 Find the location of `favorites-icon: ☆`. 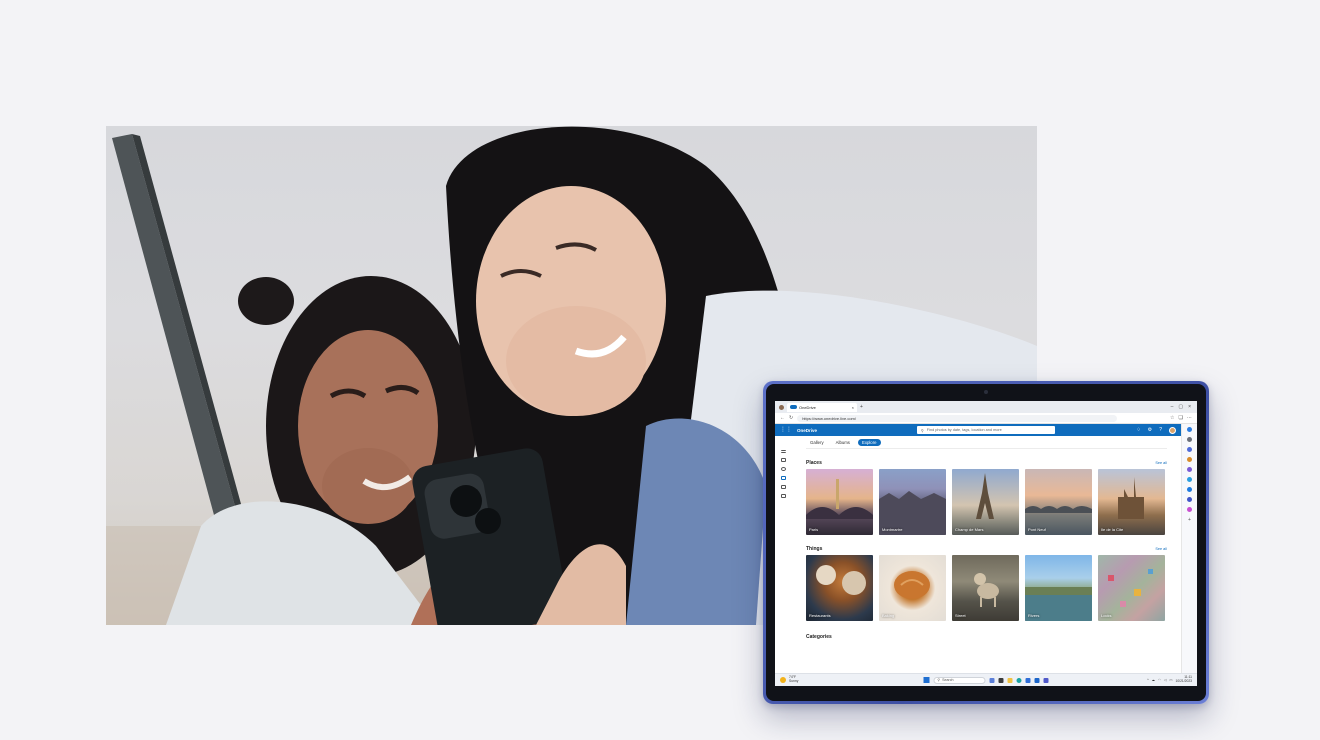

favorites-icon: ☆ is located at coordinates (1172, 418).